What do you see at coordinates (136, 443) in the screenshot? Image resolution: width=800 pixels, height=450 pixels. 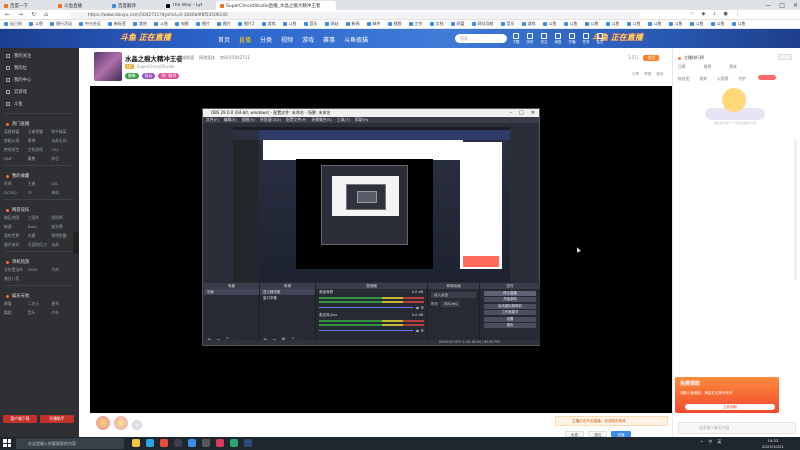 I see `file-explorer-icon` at bounding box center [136, 443].